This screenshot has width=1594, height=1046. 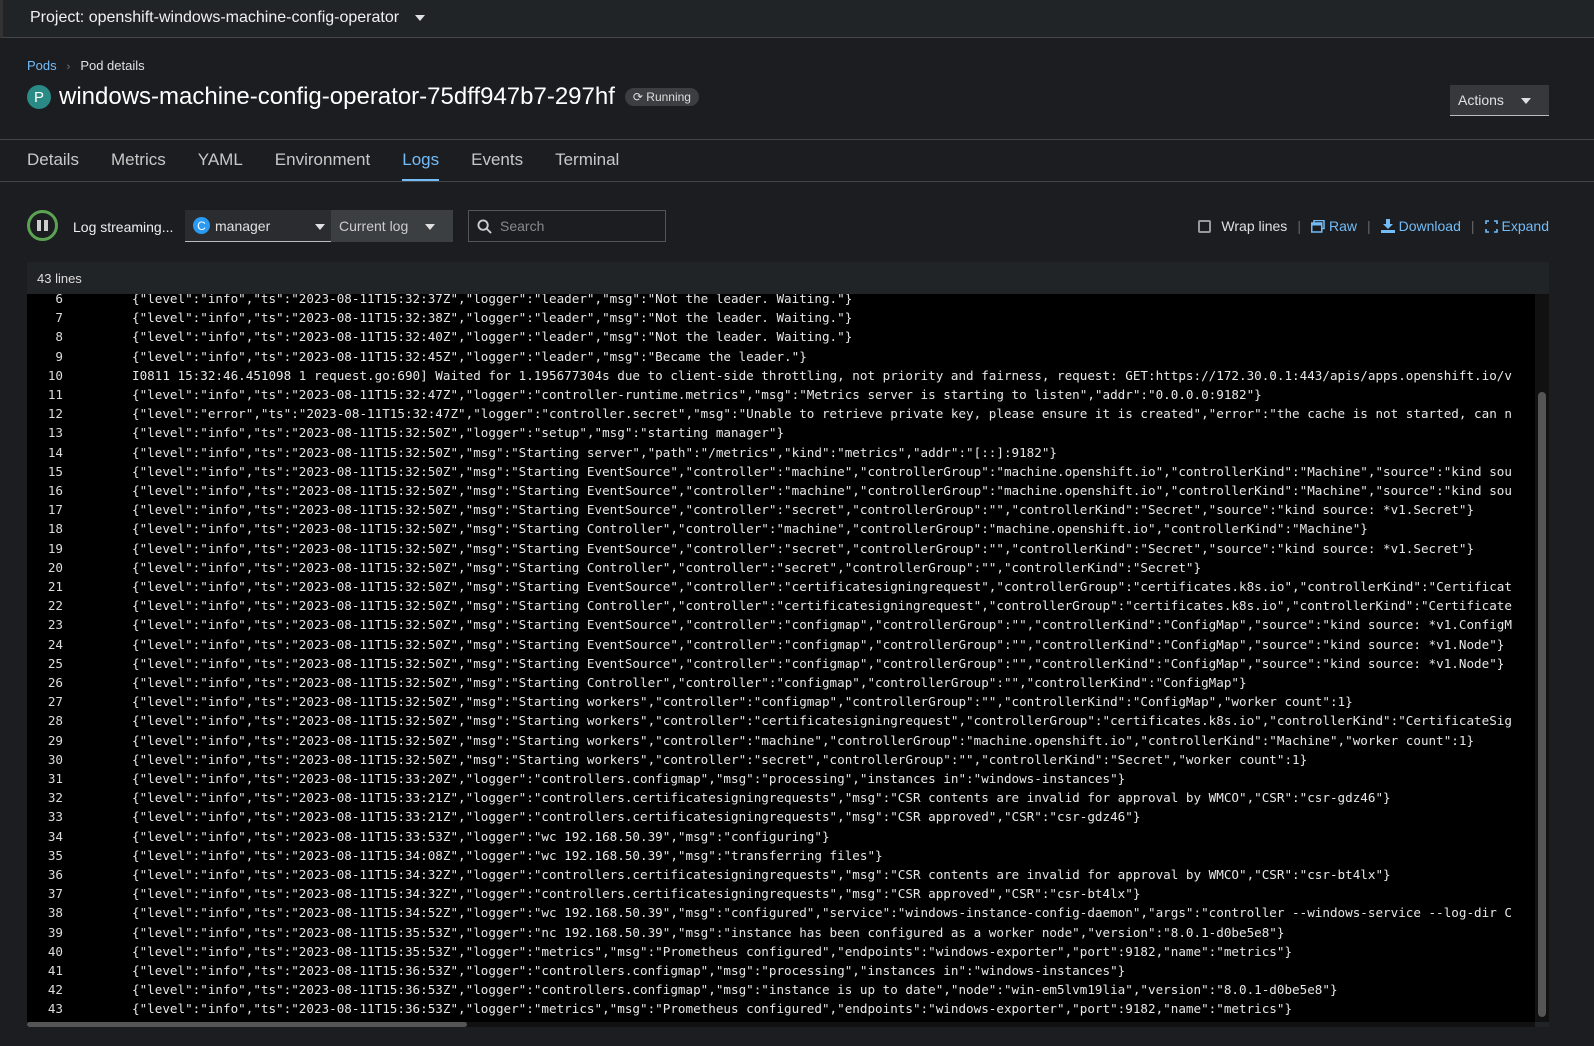 I want to click on line-number: 26, so click(x=55, y=682).